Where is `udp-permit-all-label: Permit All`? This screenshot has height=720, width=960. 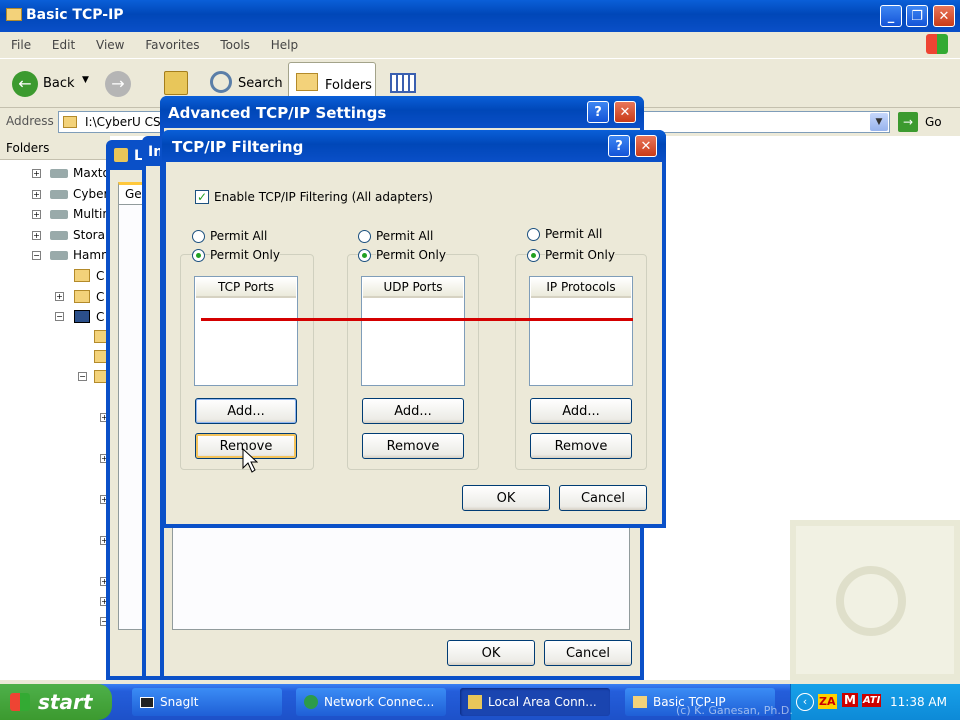 udp-permit-all-label: Permit All is located at coordinates (404, 236).